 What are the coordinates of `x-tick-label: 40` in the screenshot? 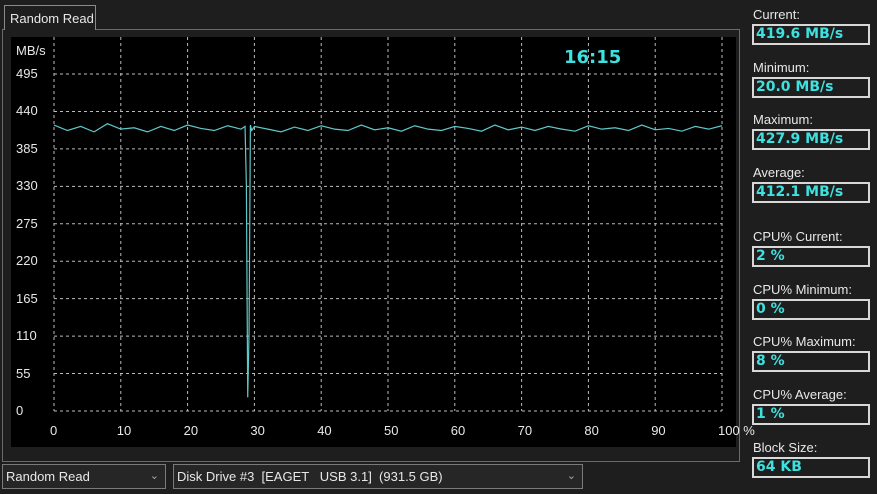 It's located at (324, 430).